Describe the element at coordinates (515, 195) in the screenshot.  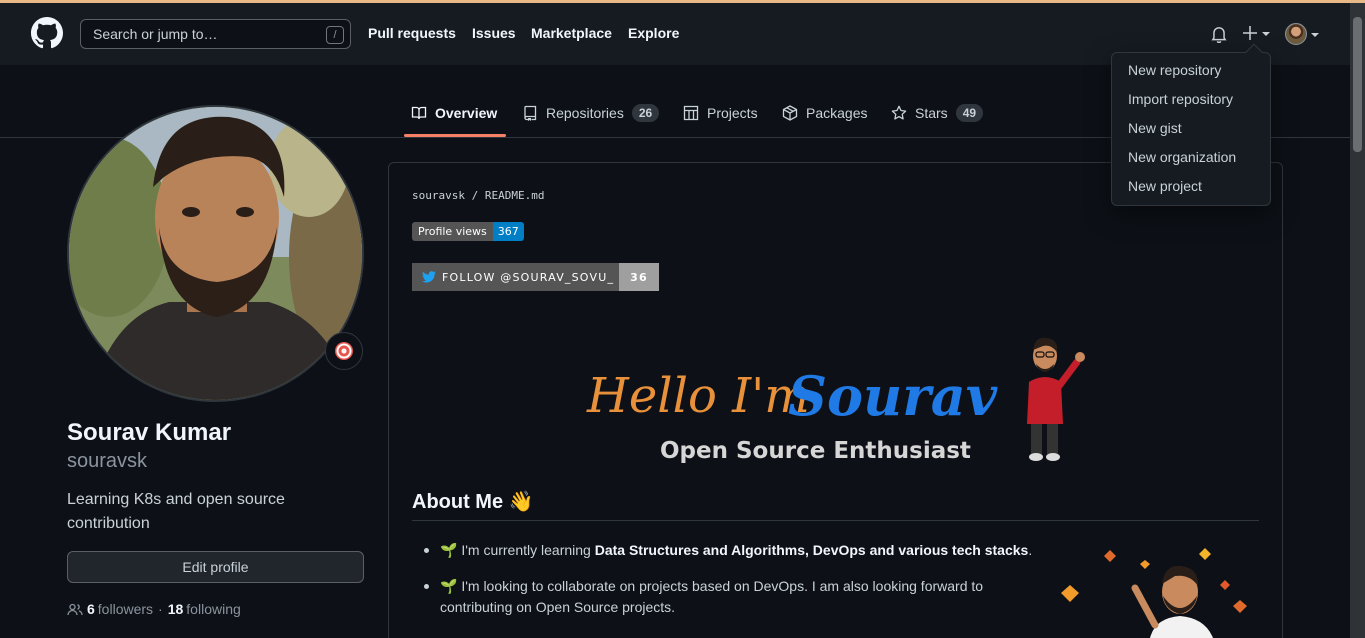
I see `readme-path-file: README.md` at that location.